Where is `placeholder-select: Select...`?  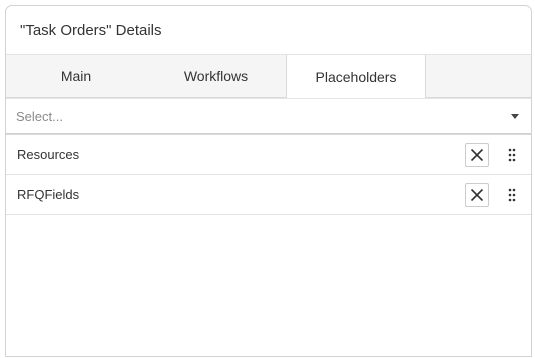
placeholder-select: Select... is located at coordinates (268, 116).